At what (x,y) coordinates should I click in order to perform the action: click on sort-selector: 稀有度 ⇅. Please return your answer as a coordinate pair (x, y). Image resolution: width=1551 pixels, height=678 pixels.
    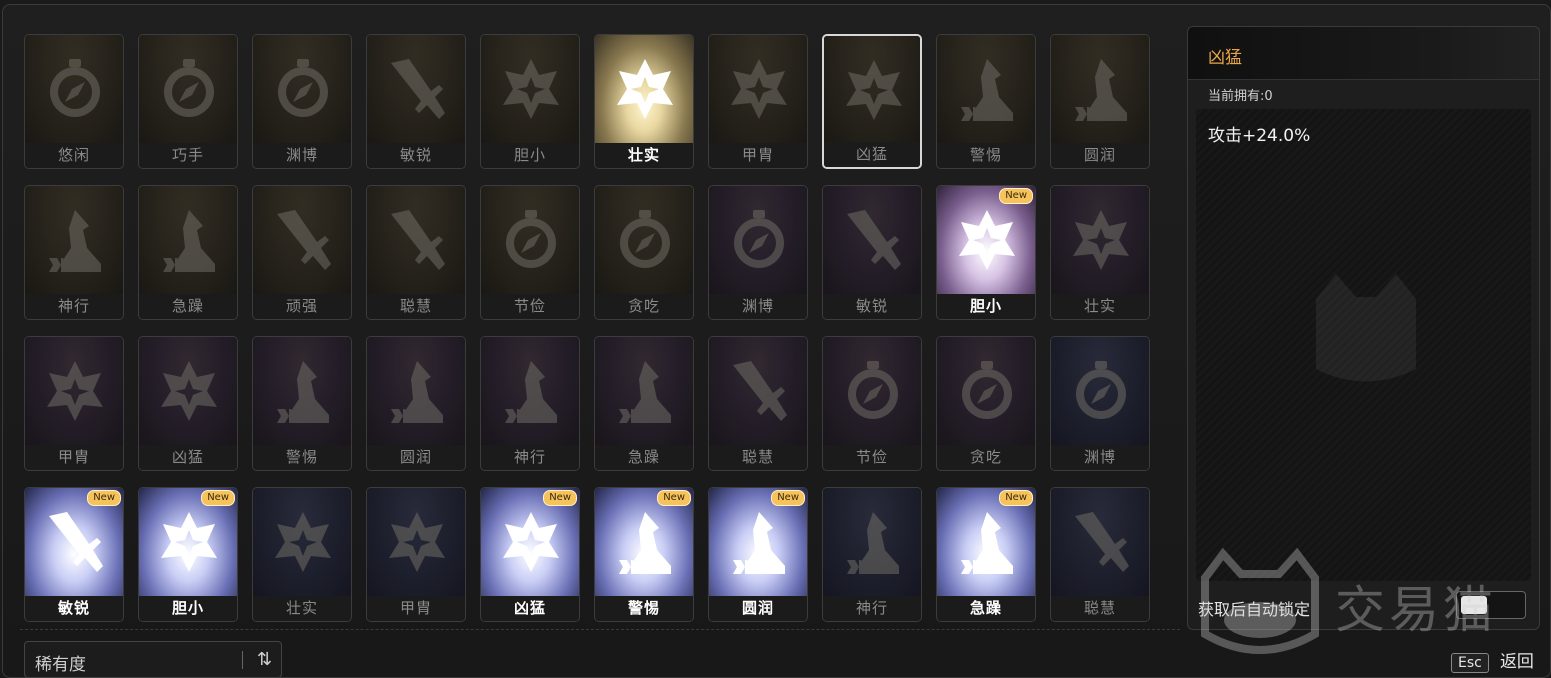
    Looking at the image, I should click on (153, 659).